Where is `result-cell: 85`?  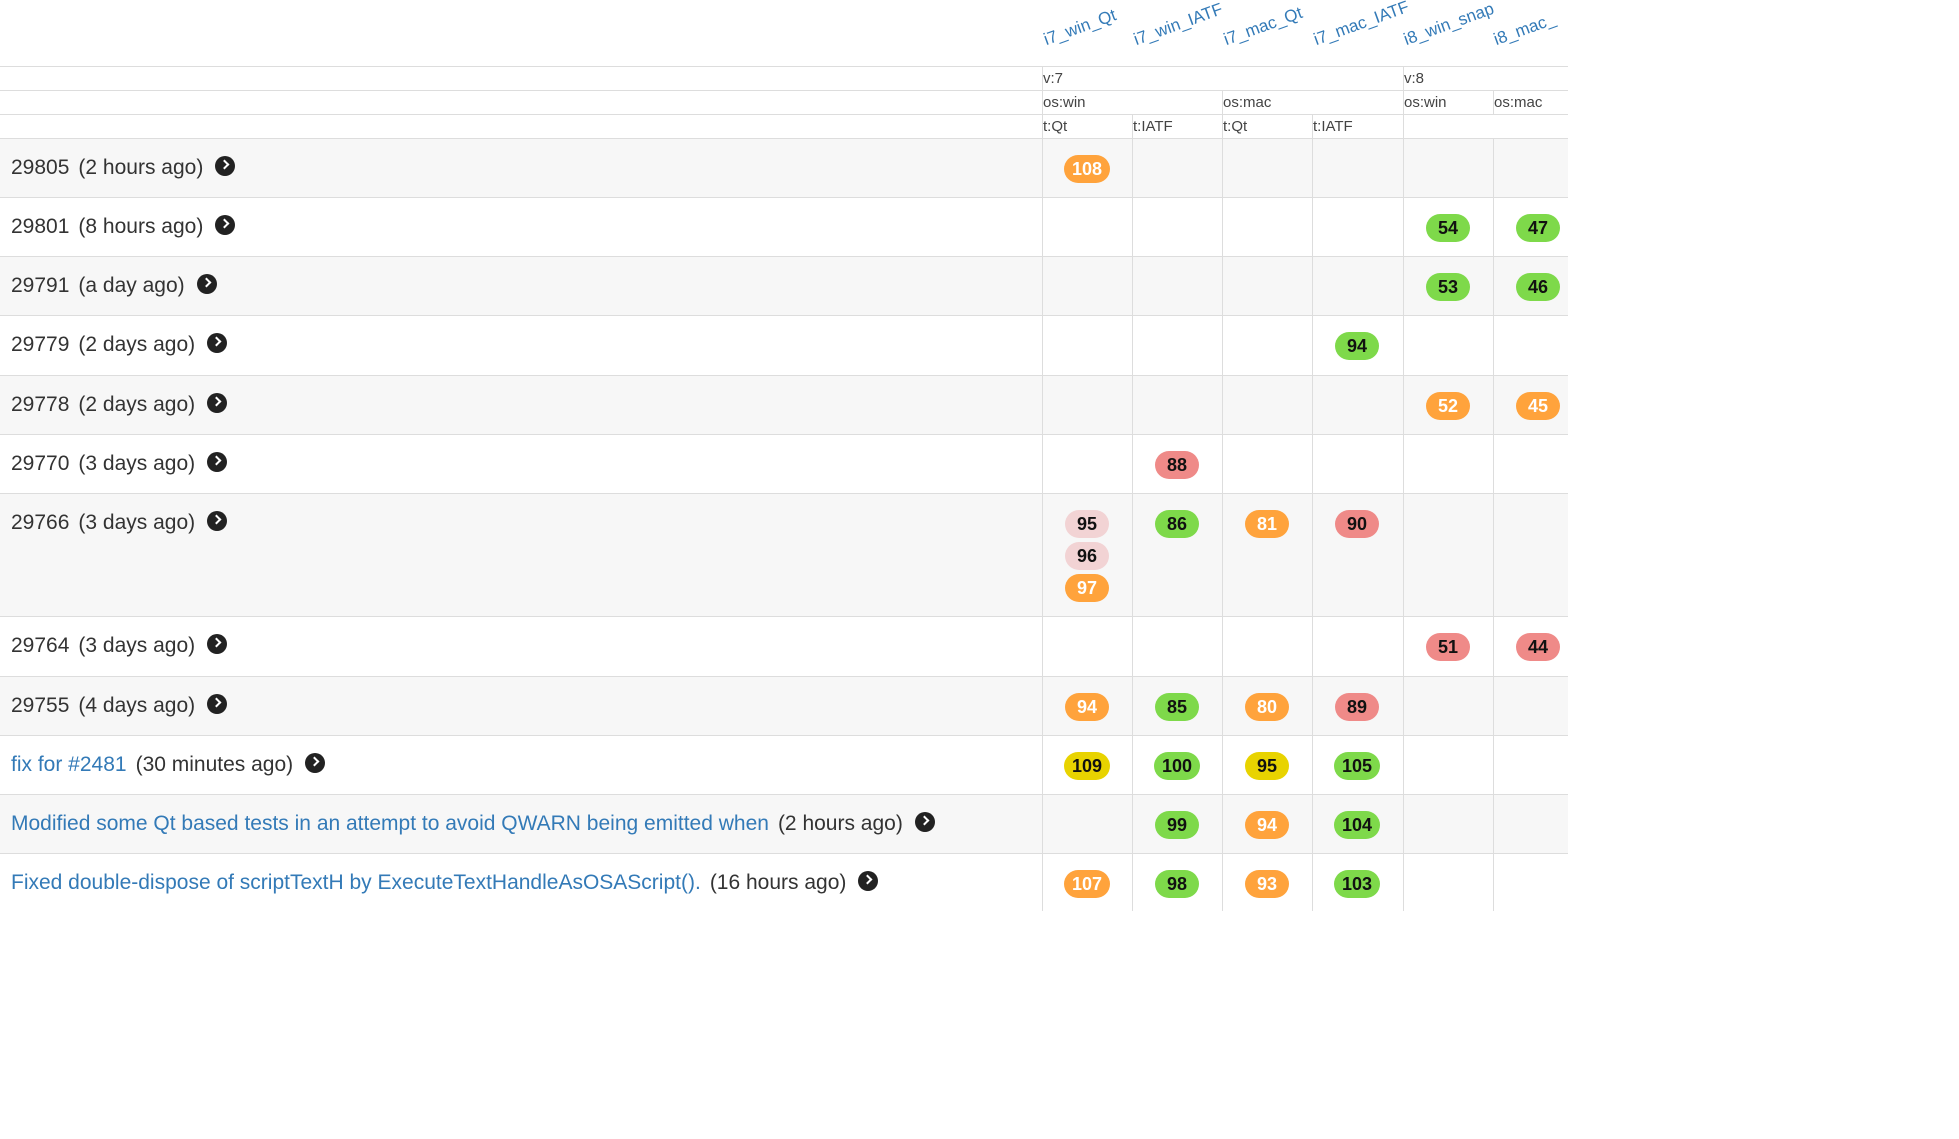
result-cell: 85 is located at coordinates (1177, 707).